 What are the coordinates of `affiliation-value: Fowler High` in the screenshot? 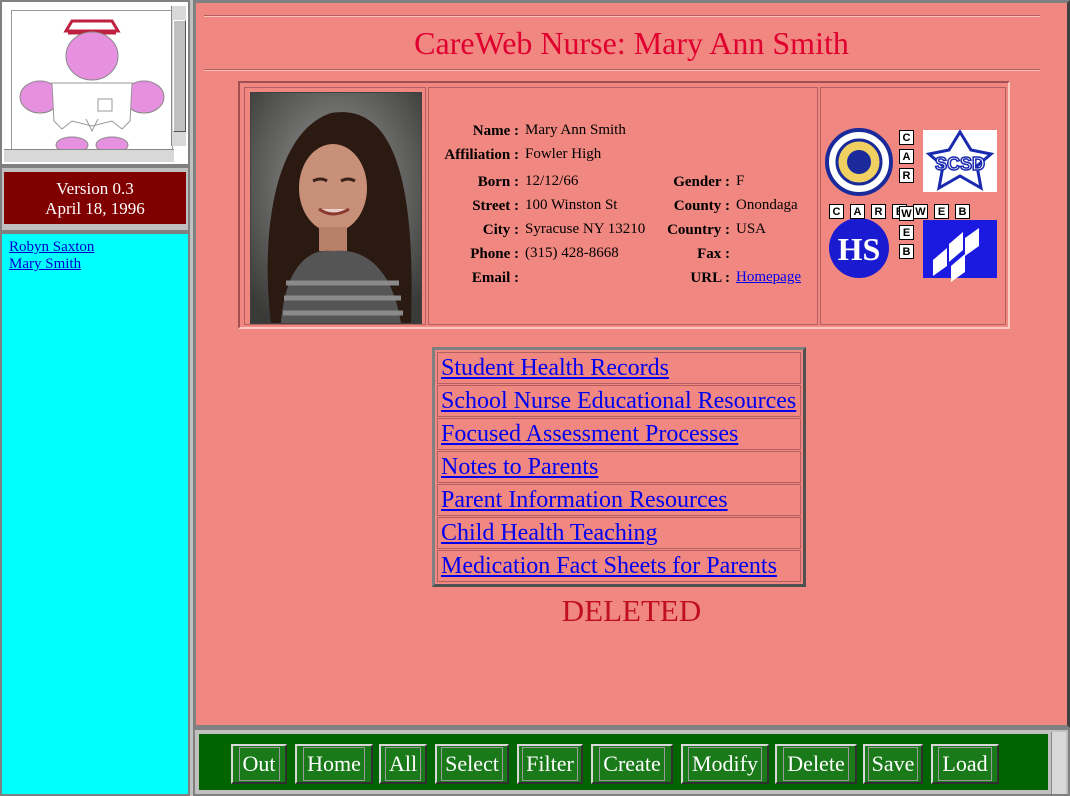 It's located at (563, 154).